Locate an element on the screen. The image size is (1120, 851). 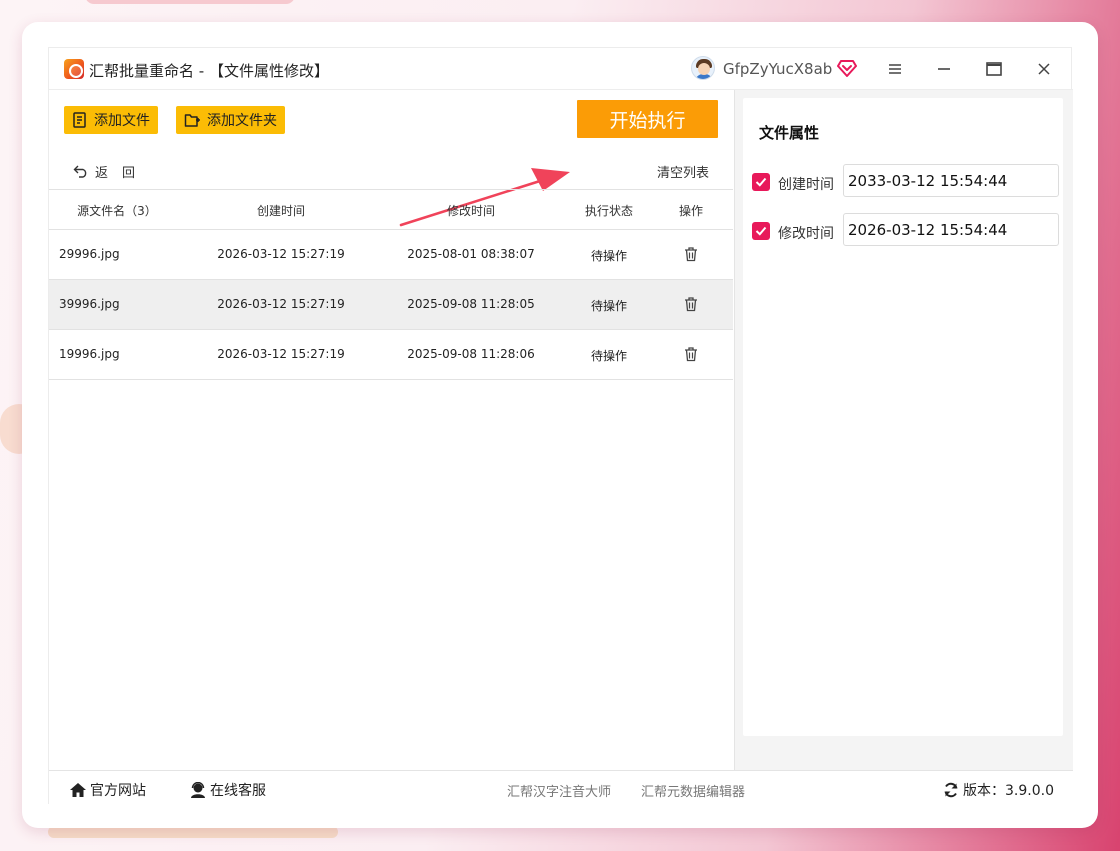
background-decoration is located at coordinates (190, 2).